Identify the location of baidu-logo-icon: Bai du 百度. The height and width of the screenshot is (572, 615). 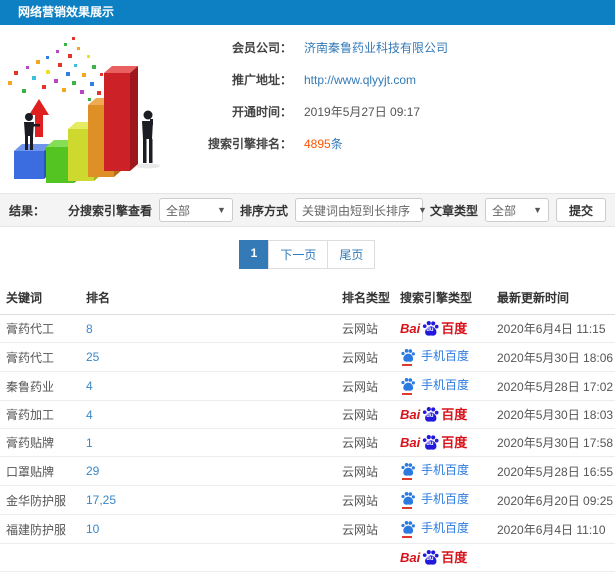
(434, 328).